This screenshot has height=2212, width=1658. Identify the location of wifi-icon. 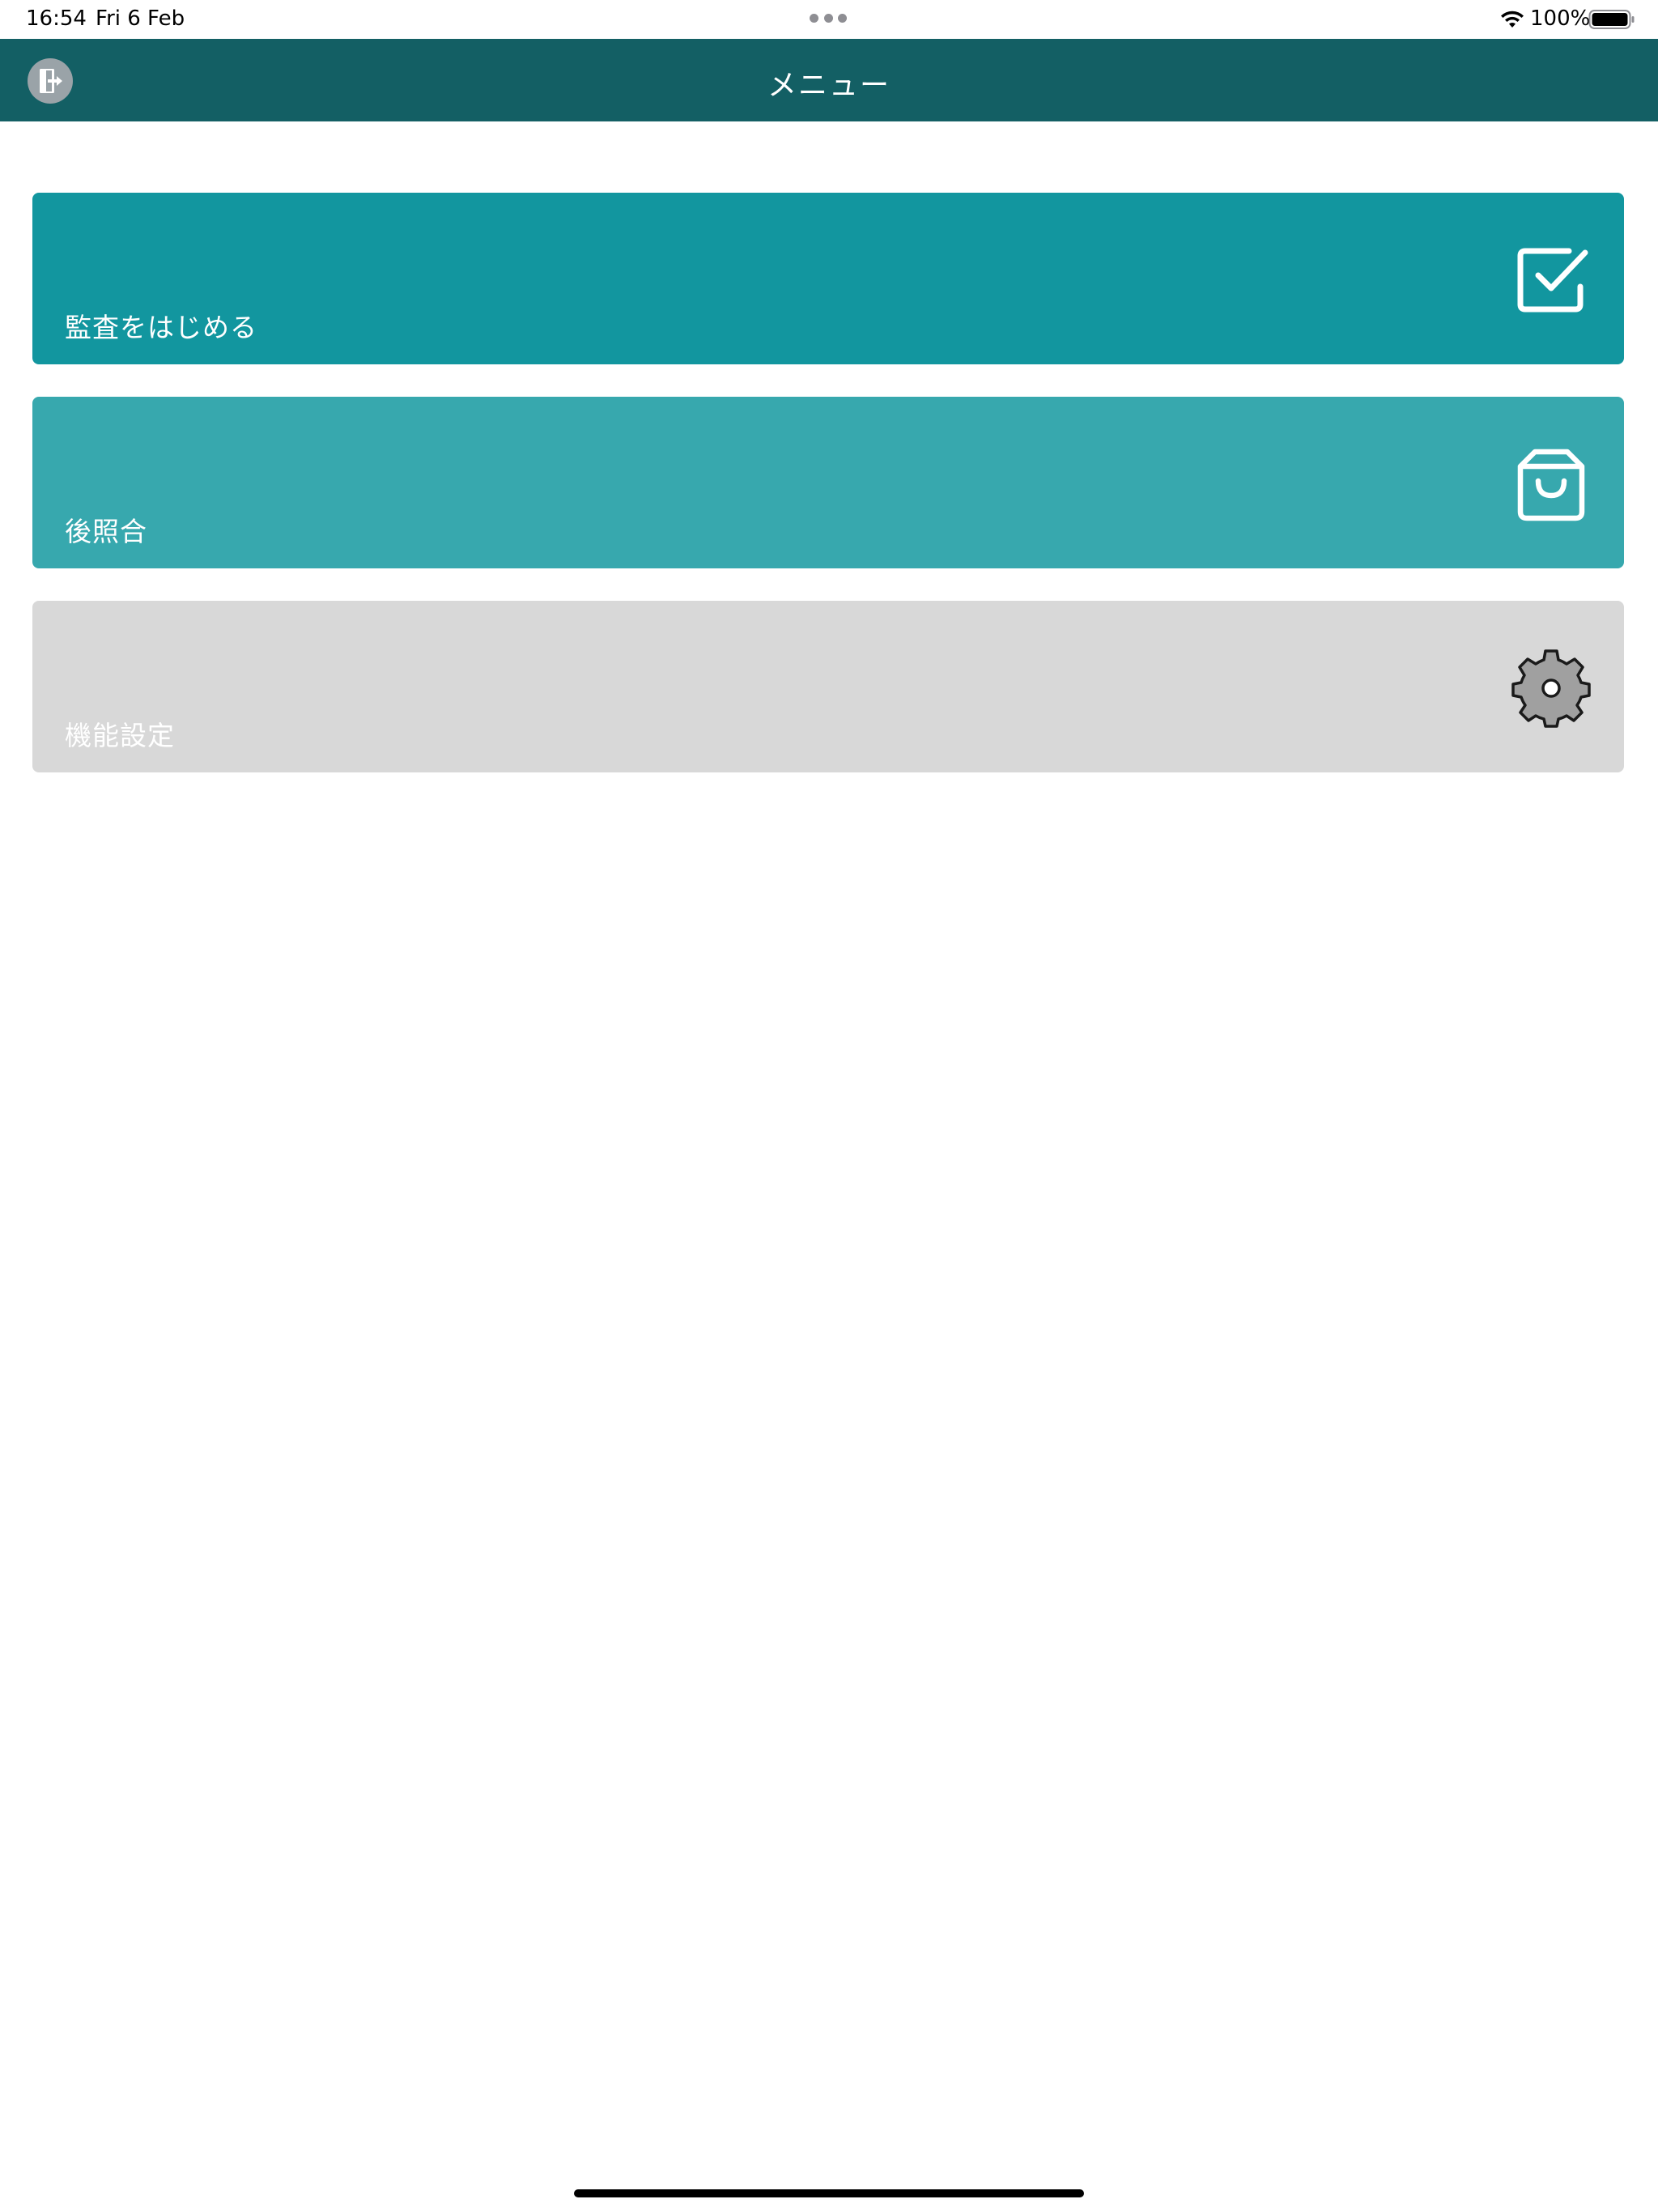
(1512, 19).